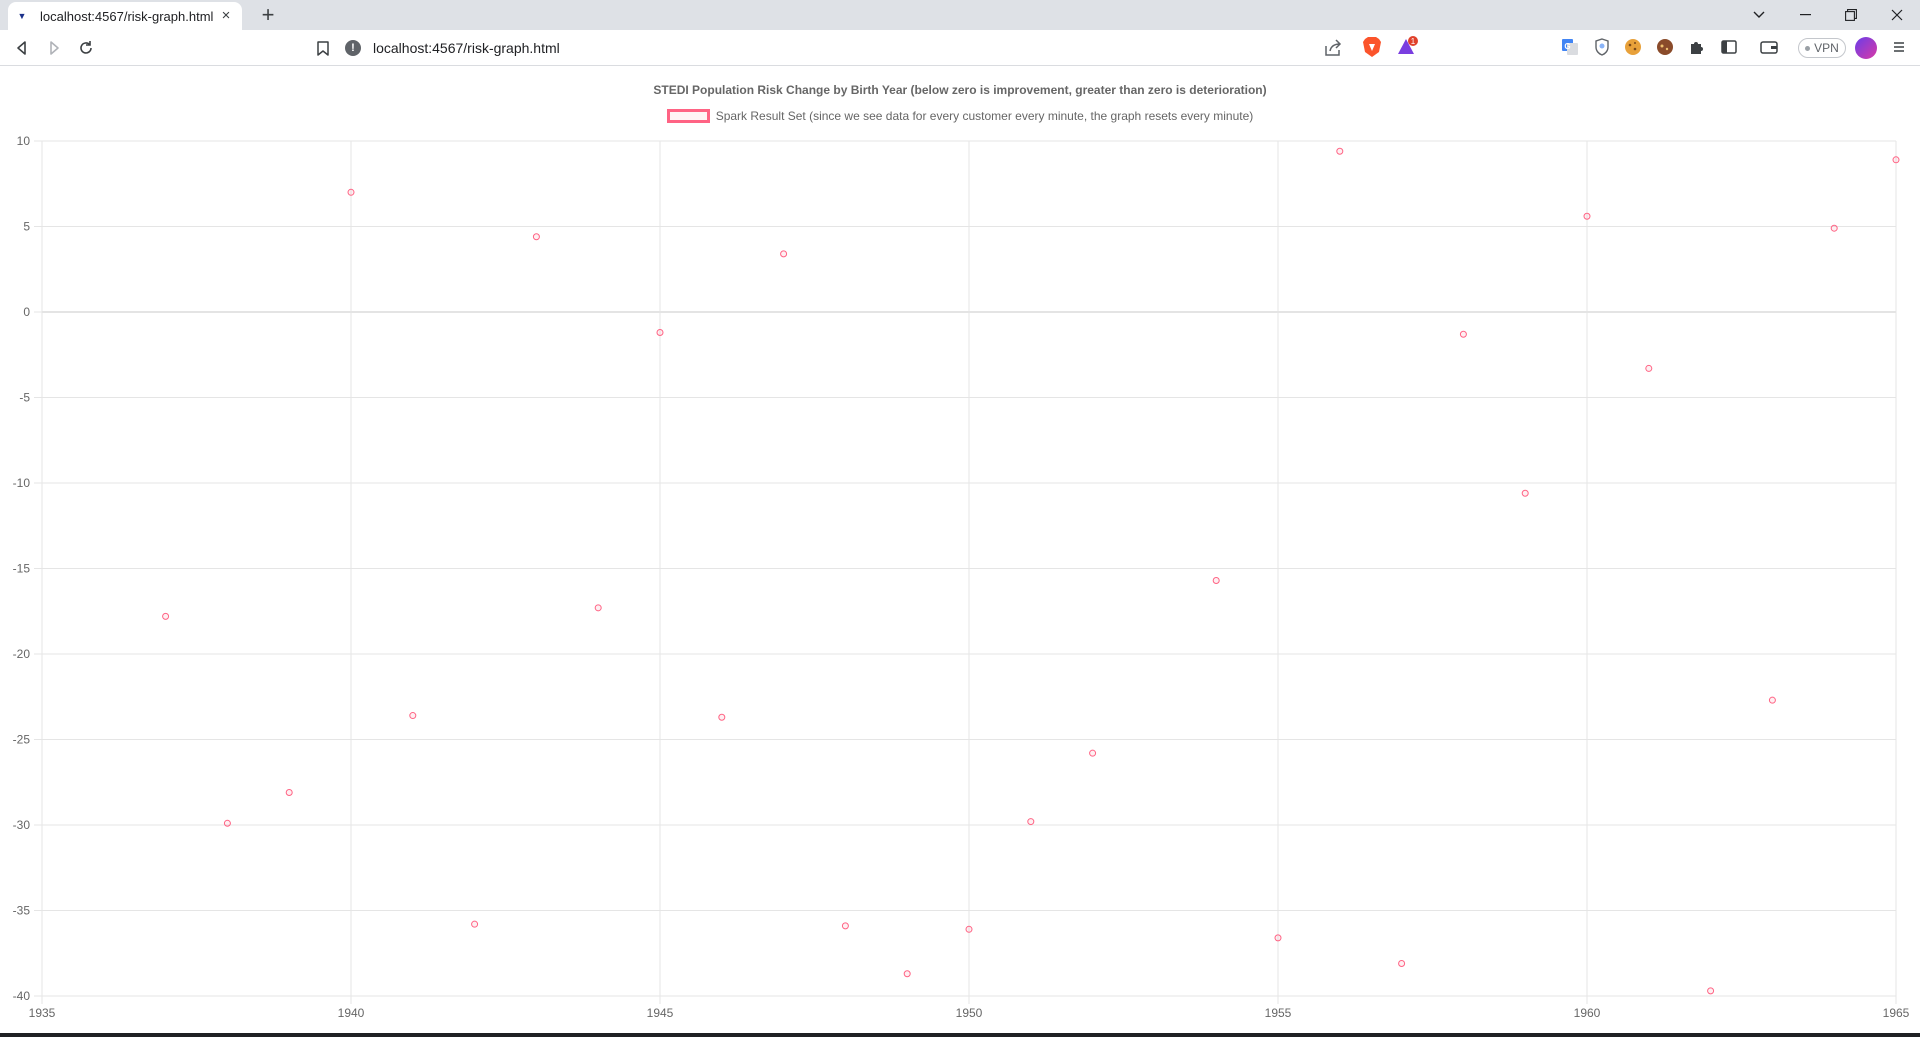 This screenshot has width=1920, height=1037. Describe the element at coordinates (688, 116) in the screenshot. I see `legend-swatch` at that location.